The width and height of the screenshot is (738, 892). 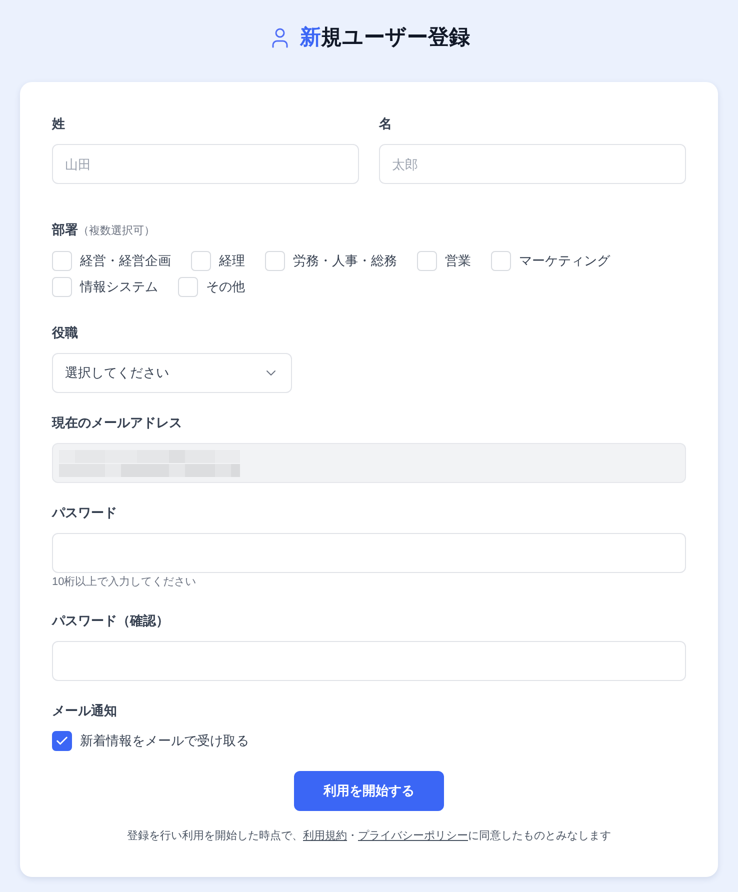 What do you see at coordinates (117, 423) in the screenshot?
I see `field-label: 現在のメールアドレス` at bounding box center [117, 423].